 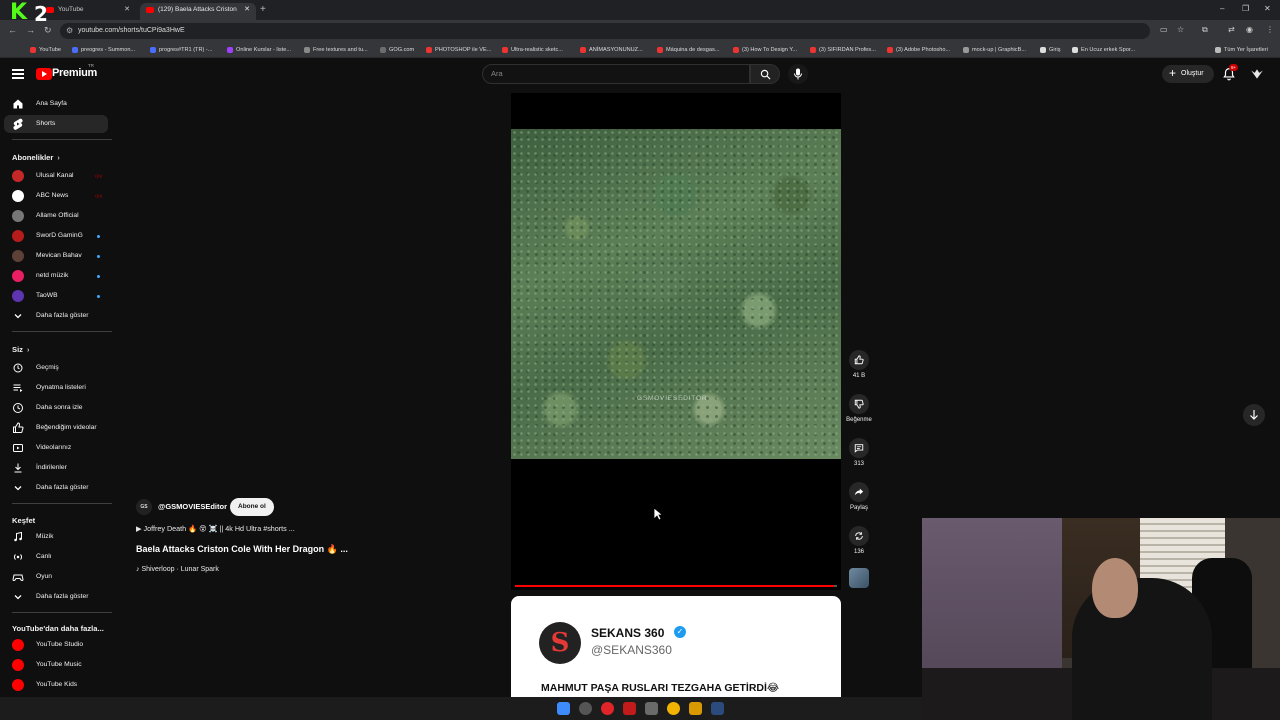 I want to click on sidebar-channel: SworD GaminG, so click(x=56, y=236).